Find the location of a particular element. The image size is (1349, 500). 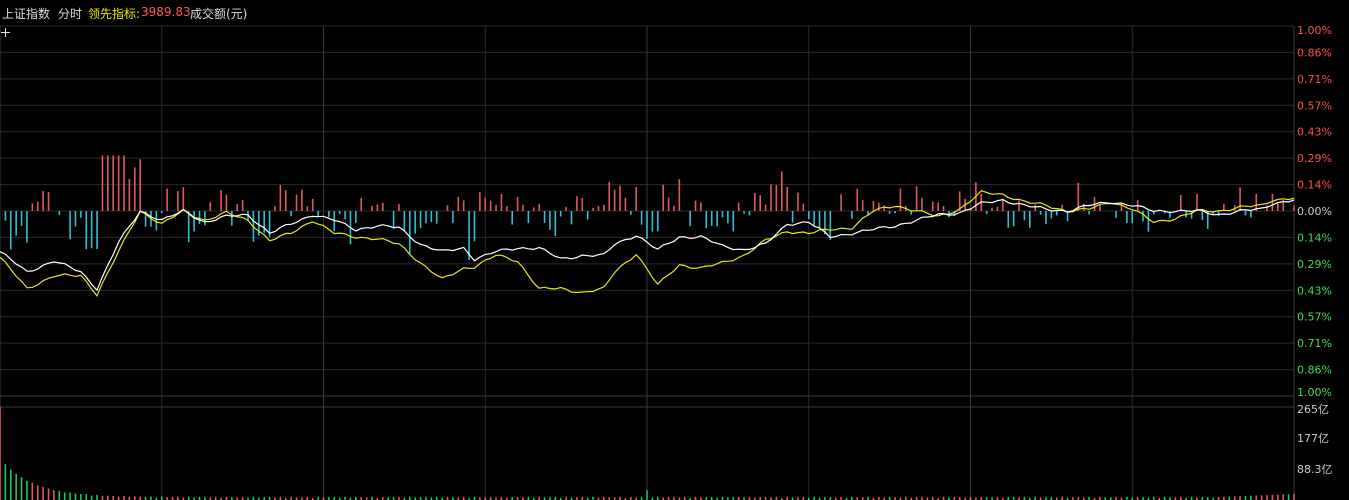

volume-axis-label: 265亿 is located at coordinates (1313, 409).